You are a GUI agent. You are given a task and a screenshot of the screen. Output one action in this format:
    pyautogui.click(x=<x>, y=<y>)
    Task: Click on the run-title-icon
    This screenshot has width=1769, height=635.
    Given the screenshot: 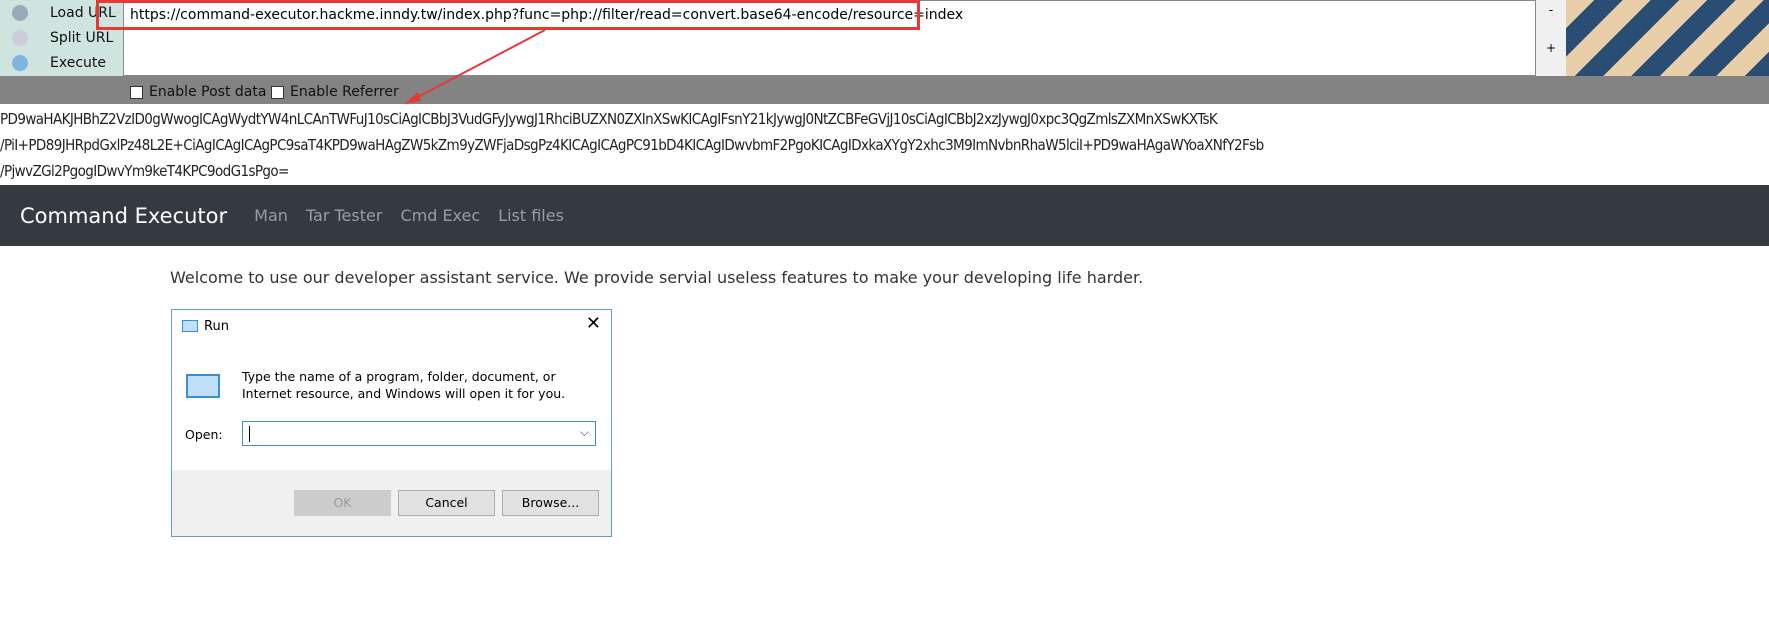 What is the action you would take?
    pyautogui.click(x=190, y=326)
    